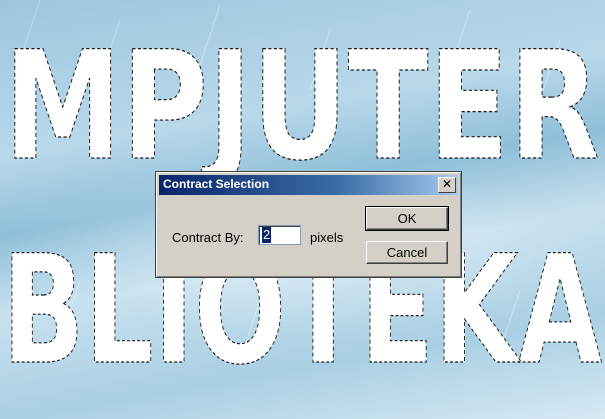 The height and width of the screenshot is (419, 605). What do you see at coordinates (279, 235) in the screenshot?
I see `contract-by-input: 2` at bounding box center [279, 235].